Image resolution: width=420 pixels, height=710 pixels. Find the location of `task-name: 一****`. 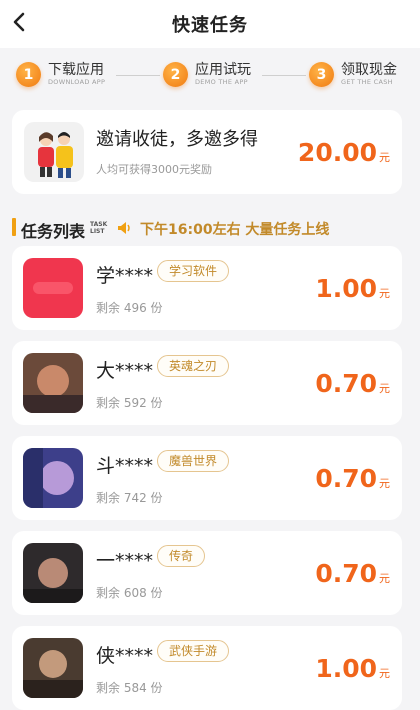

task-name: 一**** is located at coordinates (125, 561).